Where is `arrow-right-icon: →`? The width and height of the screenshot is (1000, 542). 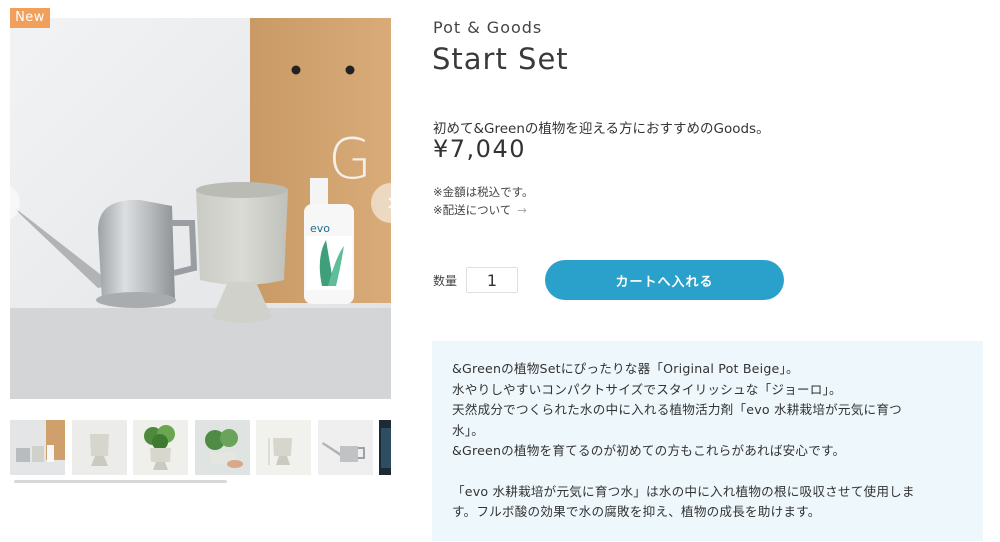 arrow-right-icon: → is located at coordinates (522, 210).